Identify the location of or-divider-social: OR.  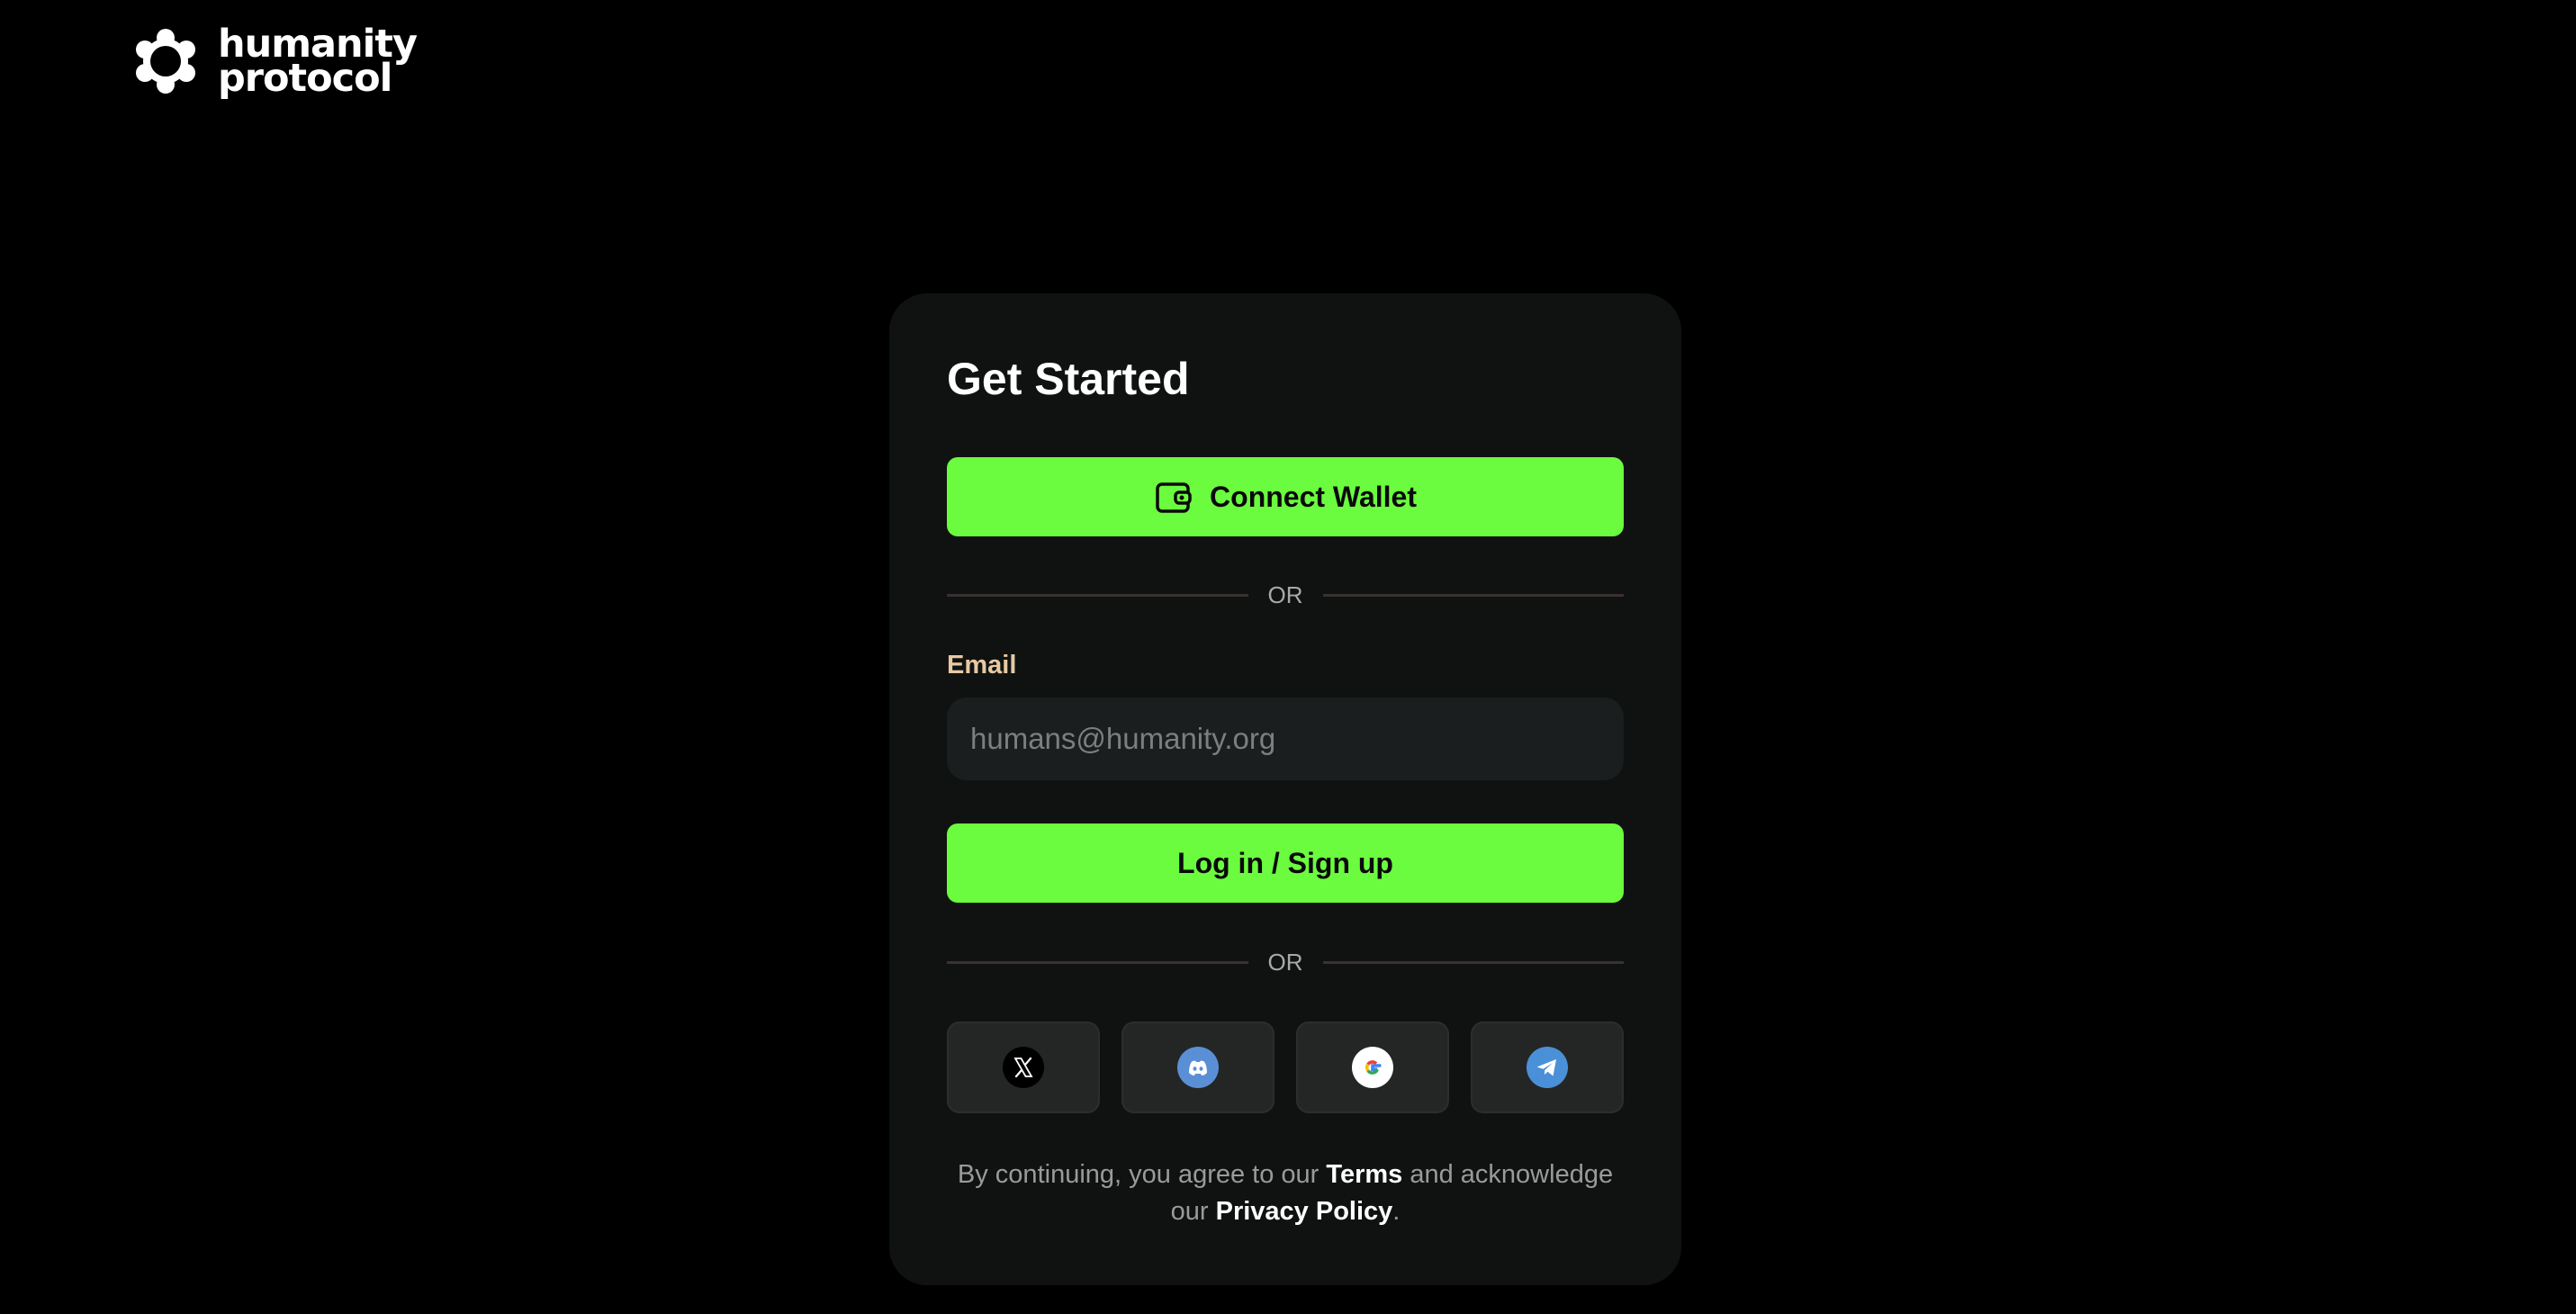
(1285, 962).